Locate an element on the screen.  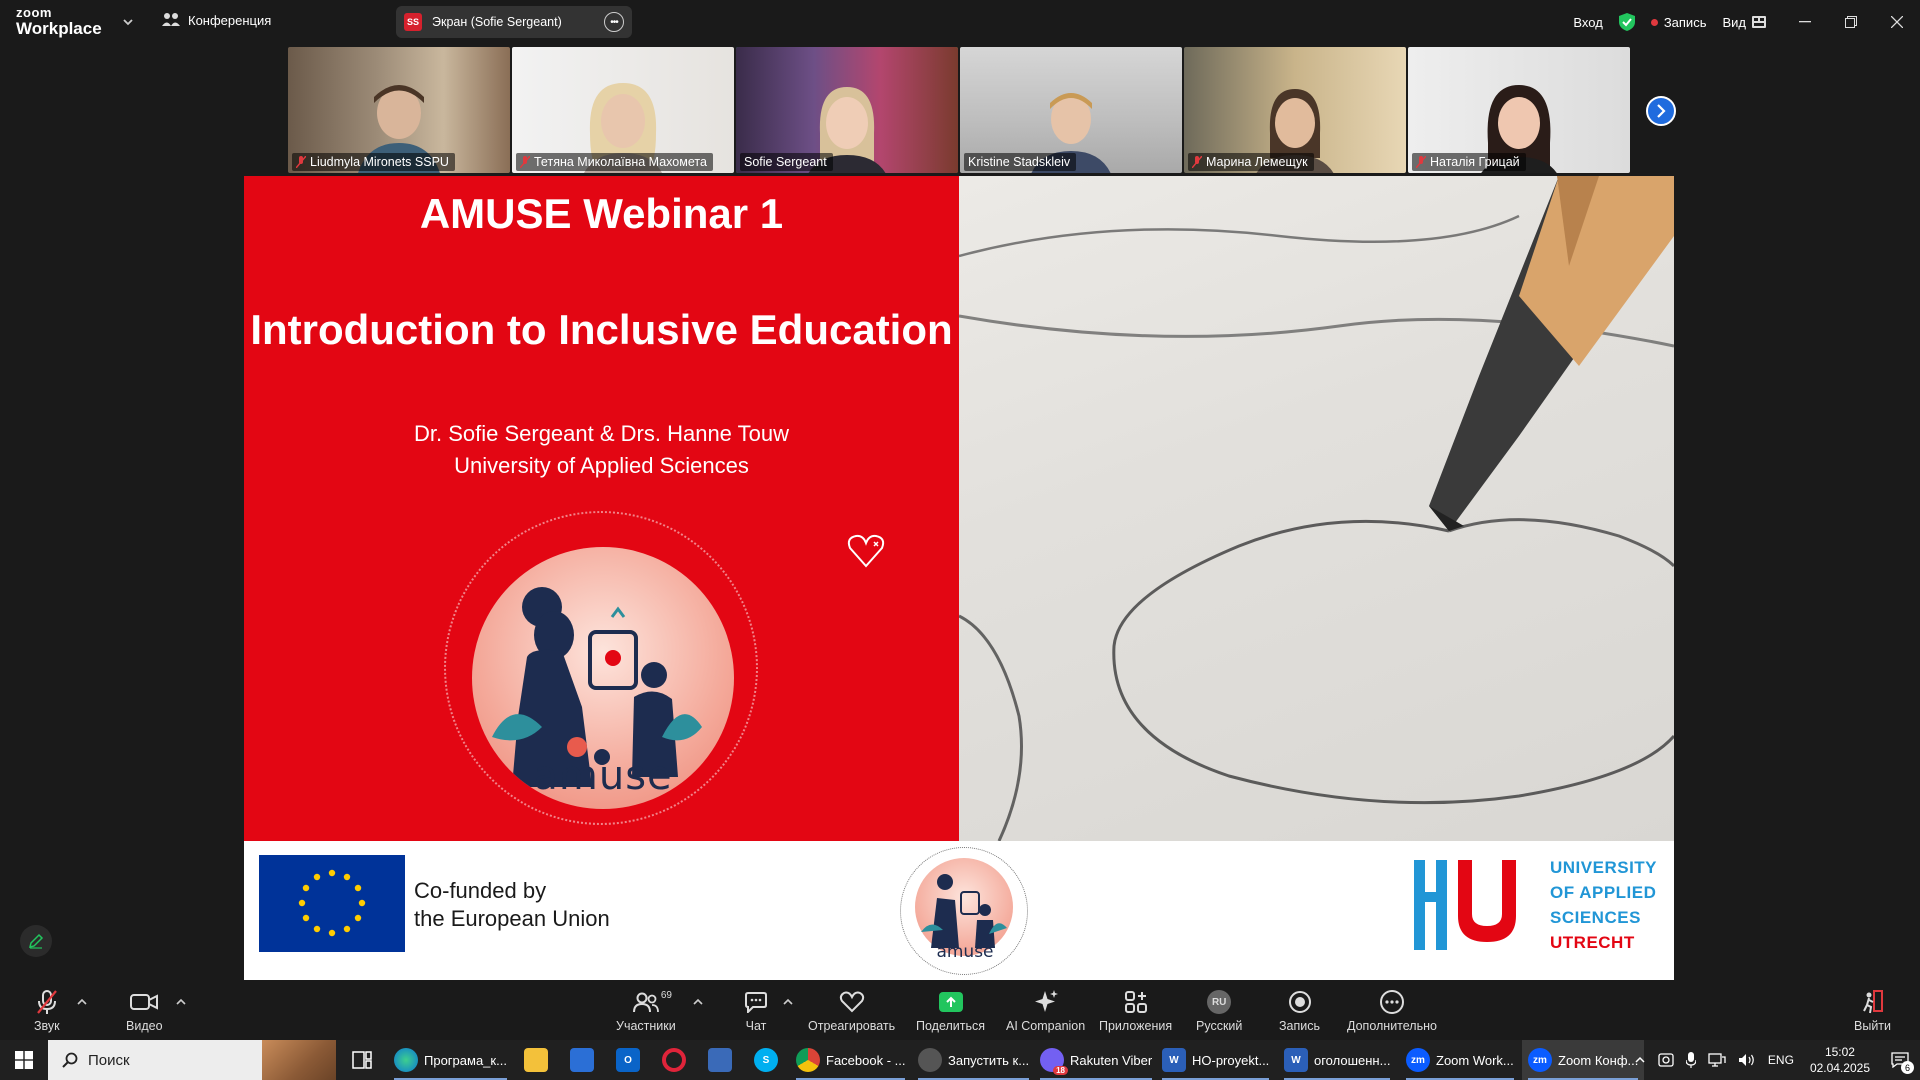
participant-name-label: Тетяна Миколаївна Махомета is located at coordinates (614, 162).